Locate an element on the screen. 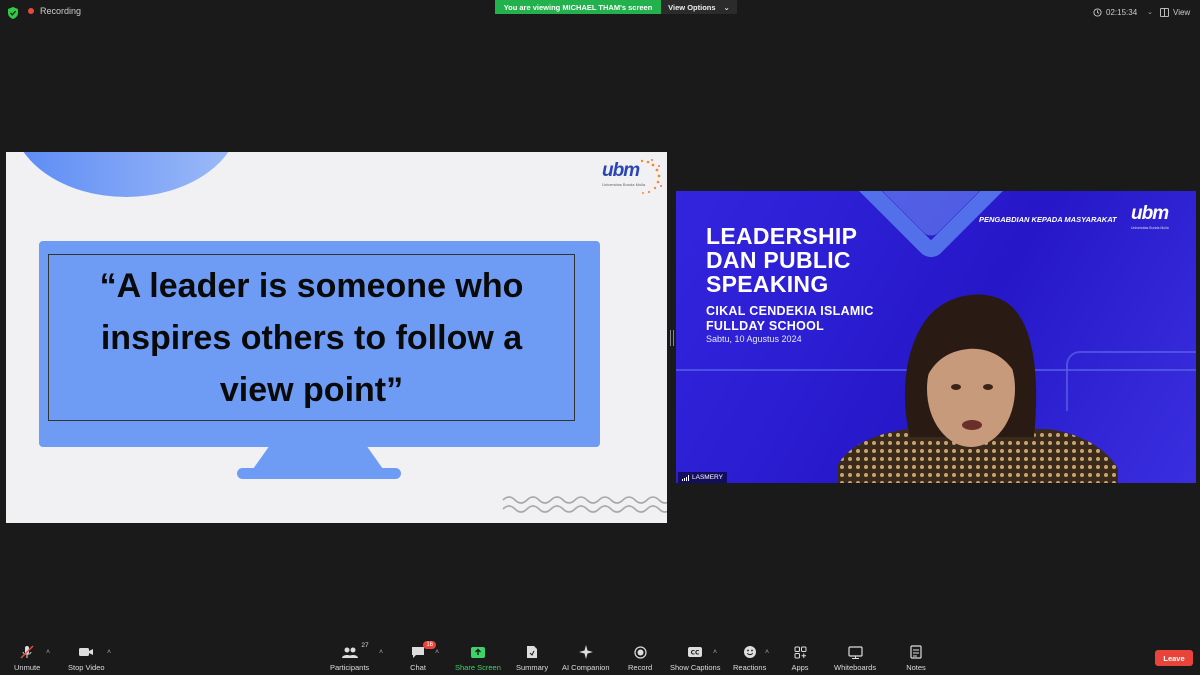 The width and height of the screenshot is (1200, 675). timer-value: 02:15:34 is located at coordinates (1122, 12).